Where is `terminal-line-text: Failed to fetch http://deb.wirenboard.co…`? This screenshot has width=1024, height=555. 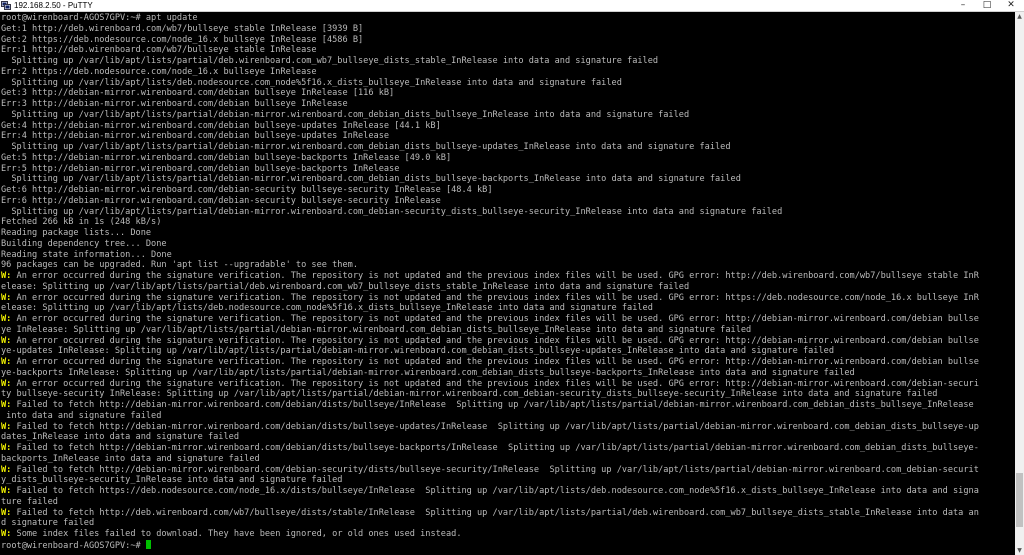
terminal-line-text: Failed to fetch http://deb.wirenboard.co… is located at coordinates (495, 512).